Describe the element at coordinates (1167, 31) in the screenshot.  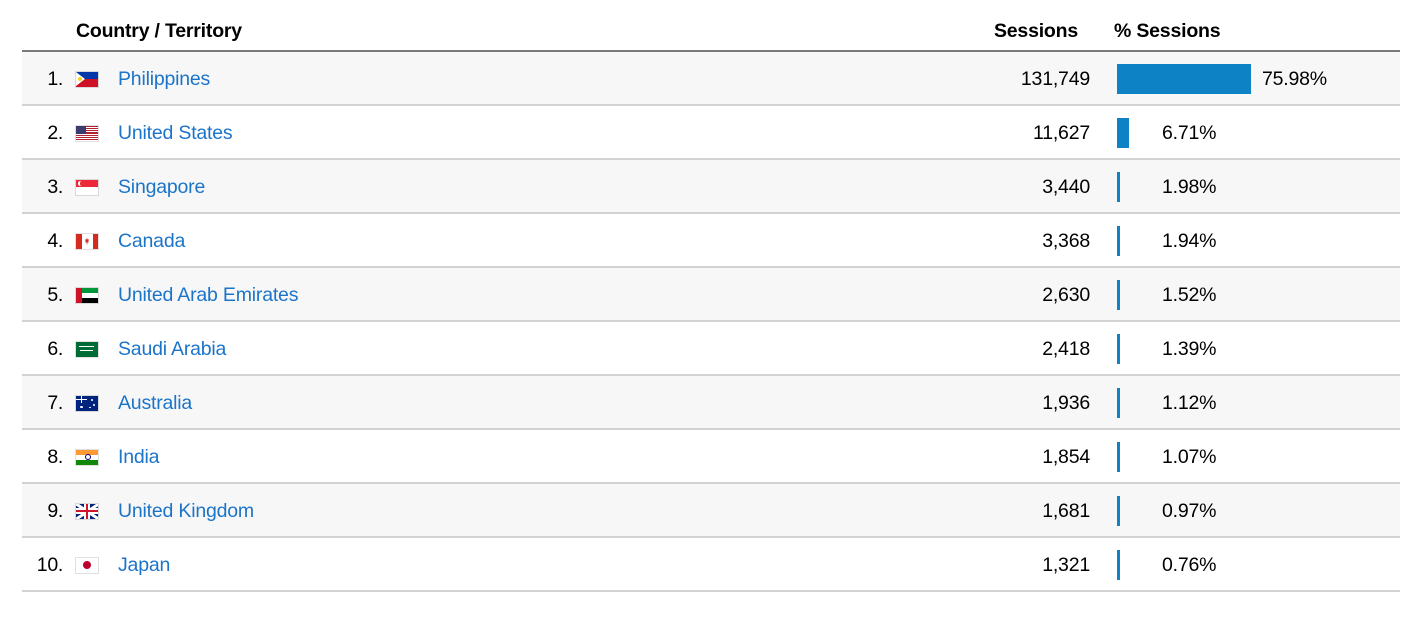
I see `column-header-pct-sessions: % Sessions` at that location.